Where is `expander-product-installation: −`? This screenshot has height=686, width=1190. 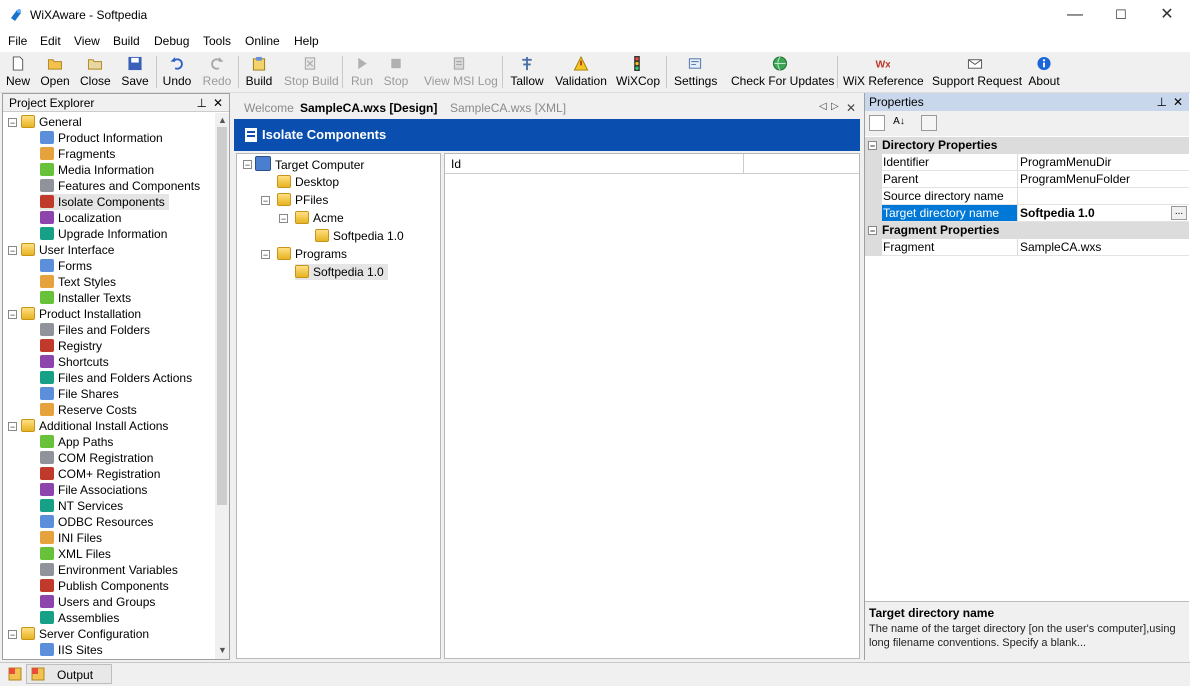
expander-product-installation: − is located at coordinates (12, 315).